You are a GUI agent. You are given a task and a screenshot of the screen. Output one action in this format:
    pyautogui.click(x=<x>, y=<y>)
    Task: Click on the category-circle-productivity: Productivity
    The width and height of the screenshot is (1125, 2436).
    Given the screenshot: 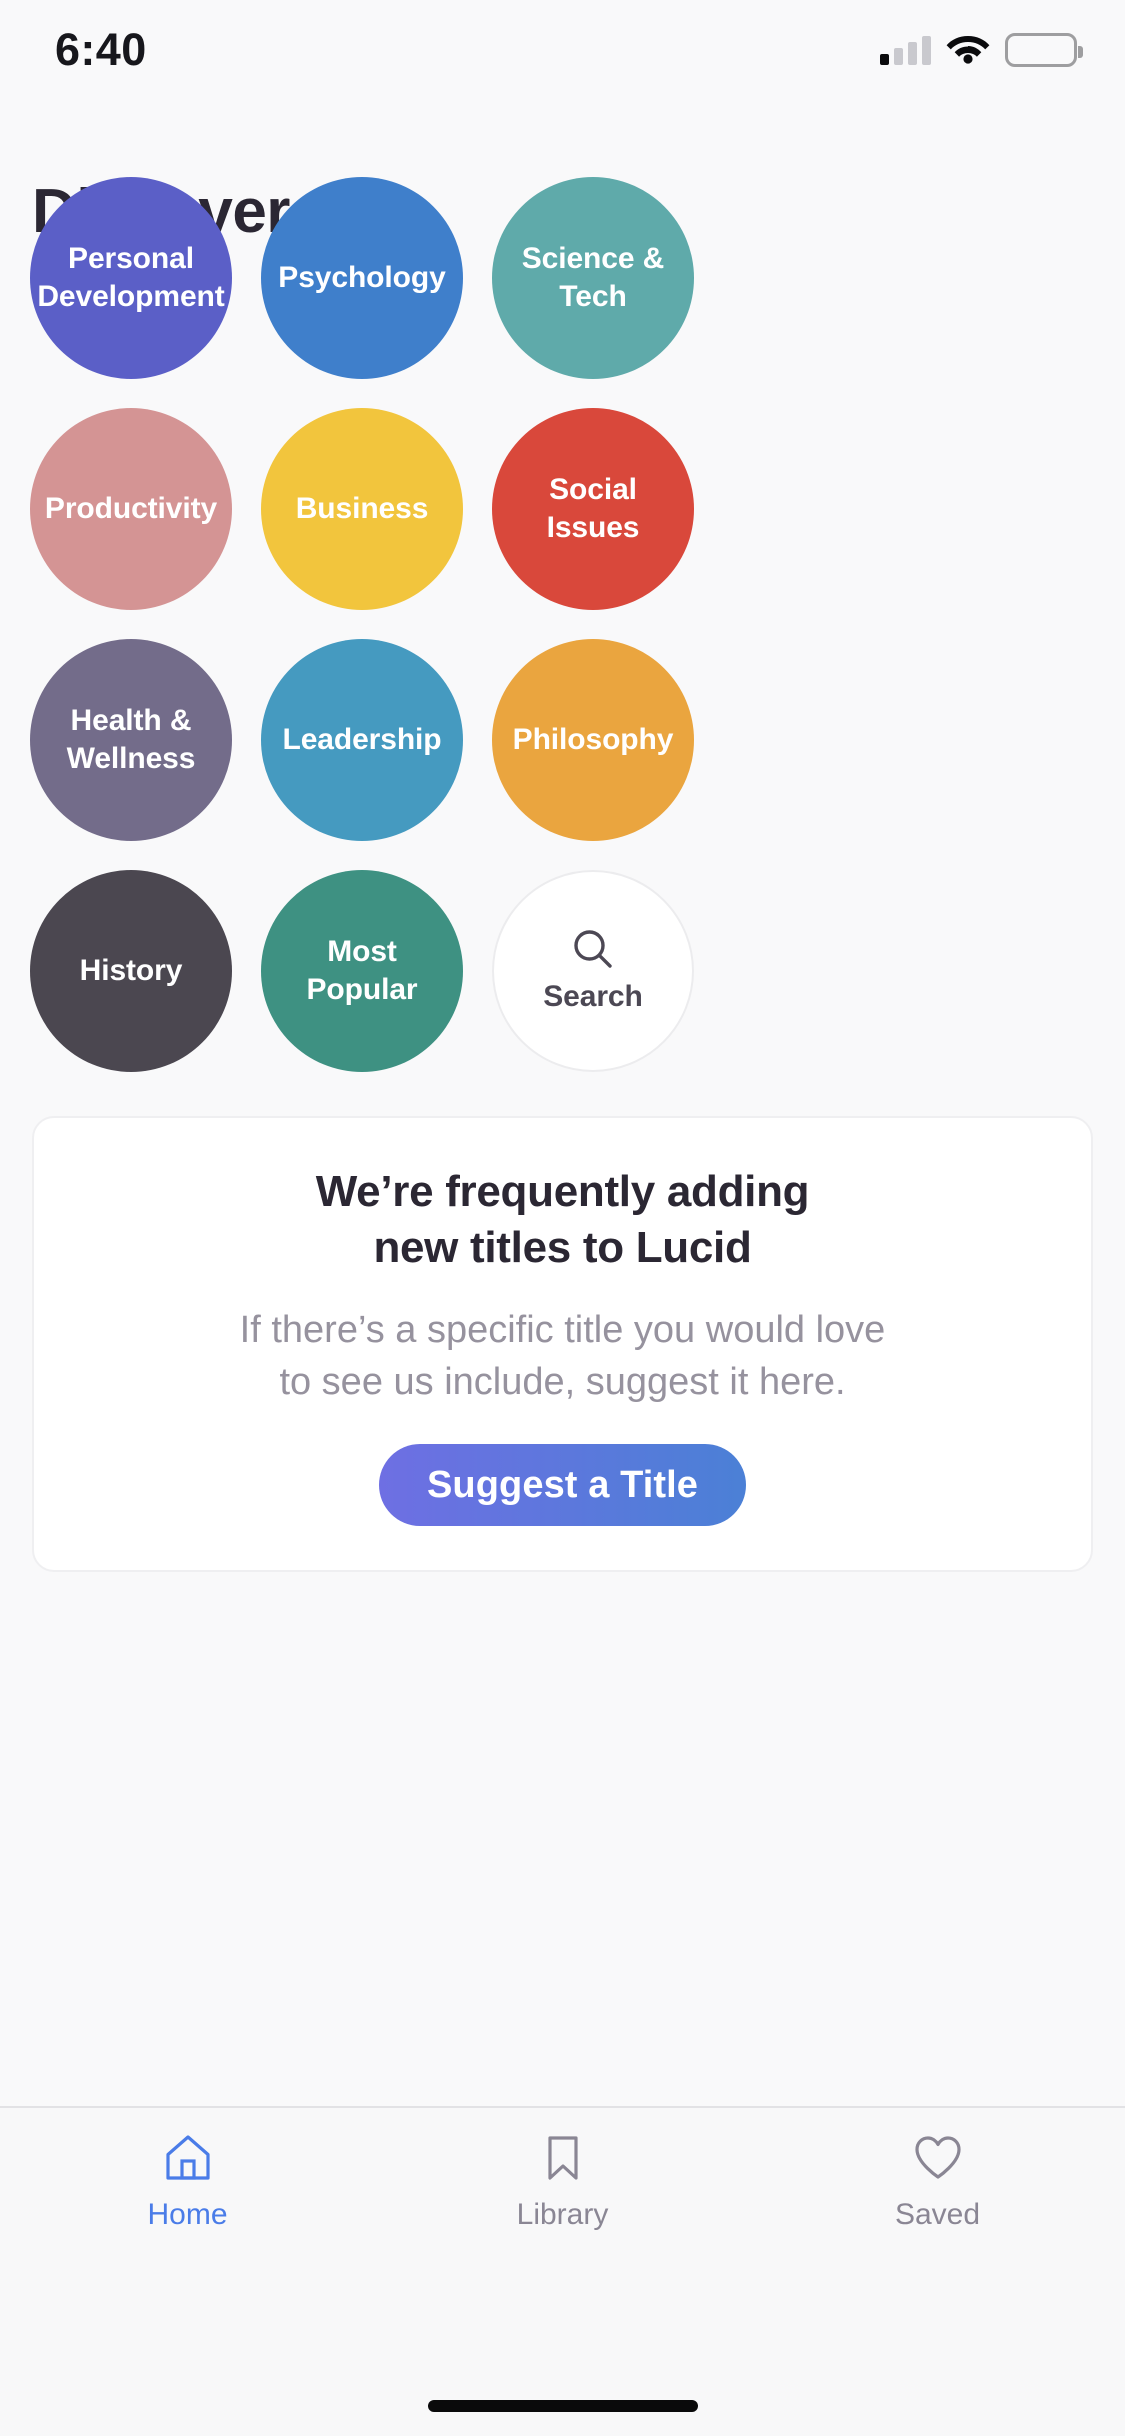 What is the action you would take?
    pyautogui.click(x=131, y=509)
    